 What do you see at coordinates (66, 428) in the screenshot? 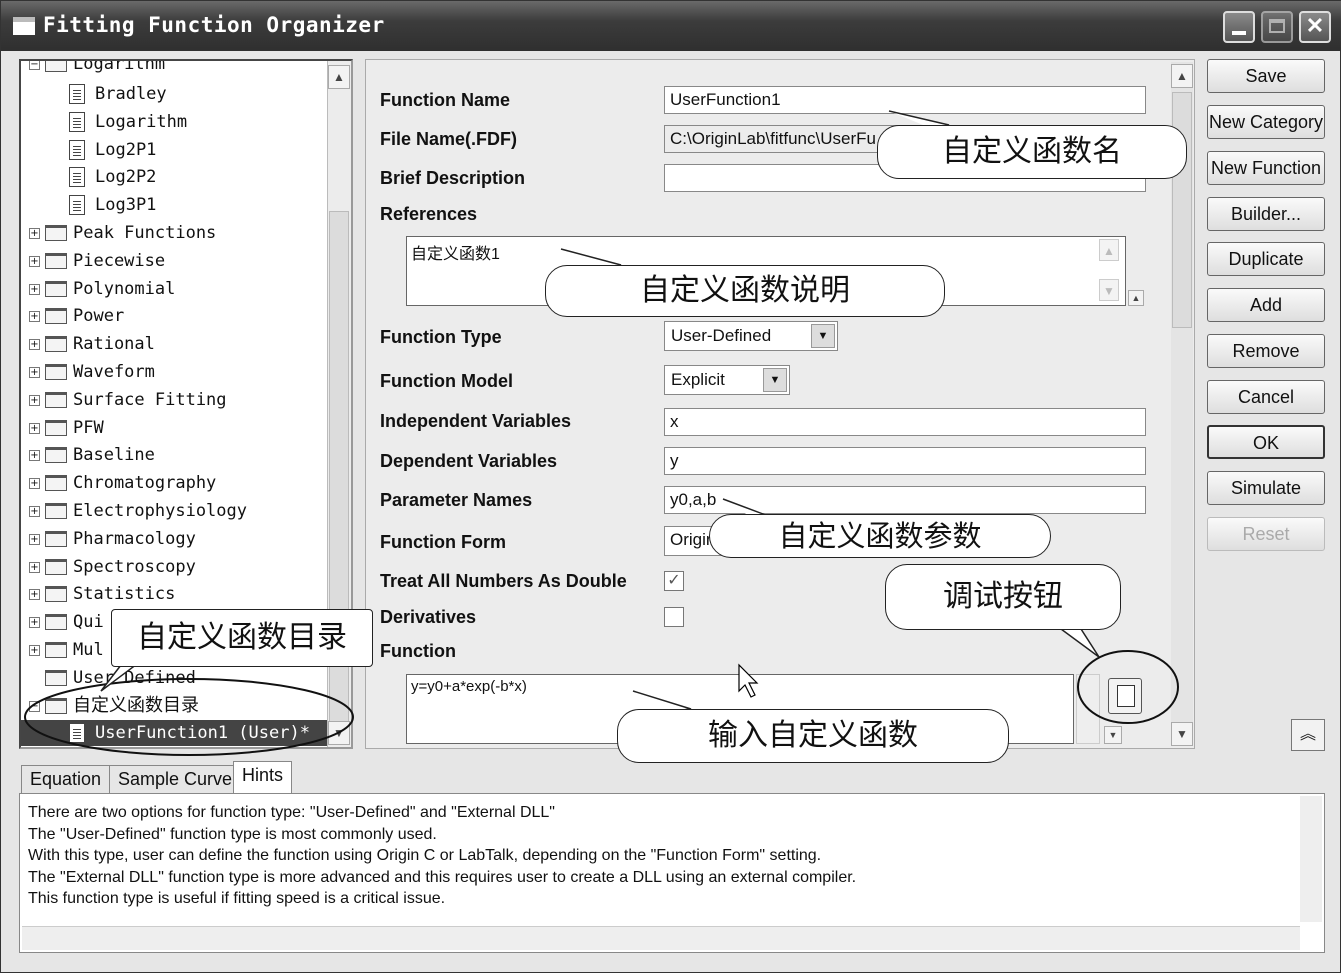
I see `tree-folder: + PFW` at bounding box center [66, 428].